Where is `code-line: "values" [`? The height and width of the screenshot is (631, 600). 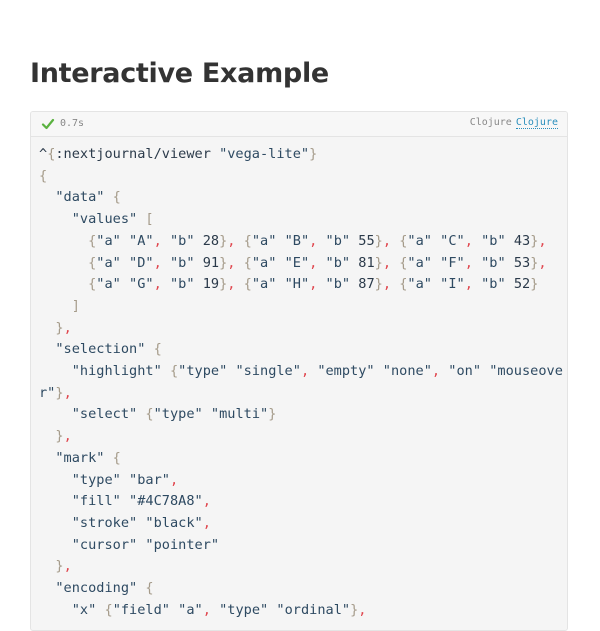 code-line: "values" [ is located at coordinates (112, 219).